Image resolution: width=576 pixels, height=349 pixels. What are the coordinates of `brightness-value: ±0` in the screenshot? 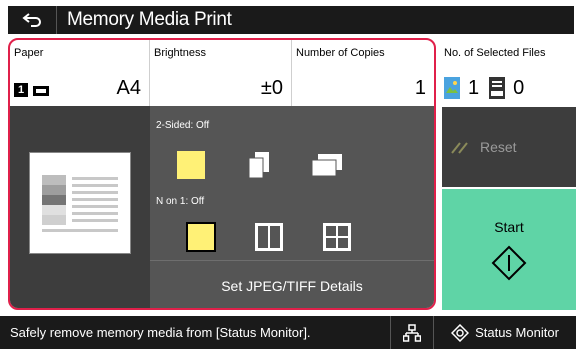 It's located at (271, 88).